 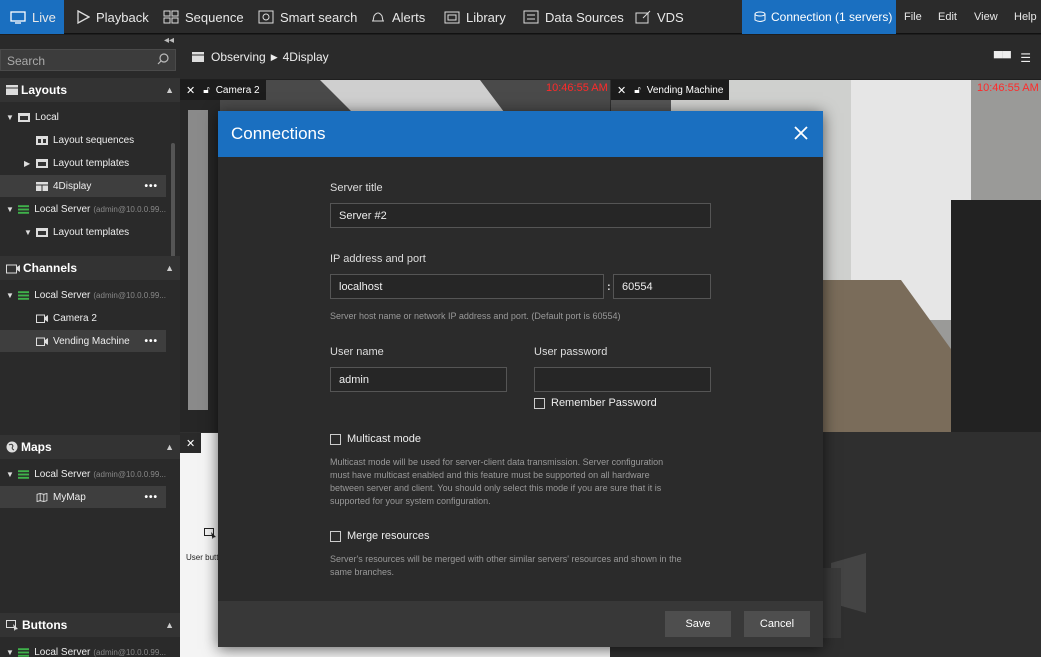 What do you see at coordinates (101, 318) in the screenshot?
I see `tree-camera-2: Camera 2` at bounding box center [101, 318].